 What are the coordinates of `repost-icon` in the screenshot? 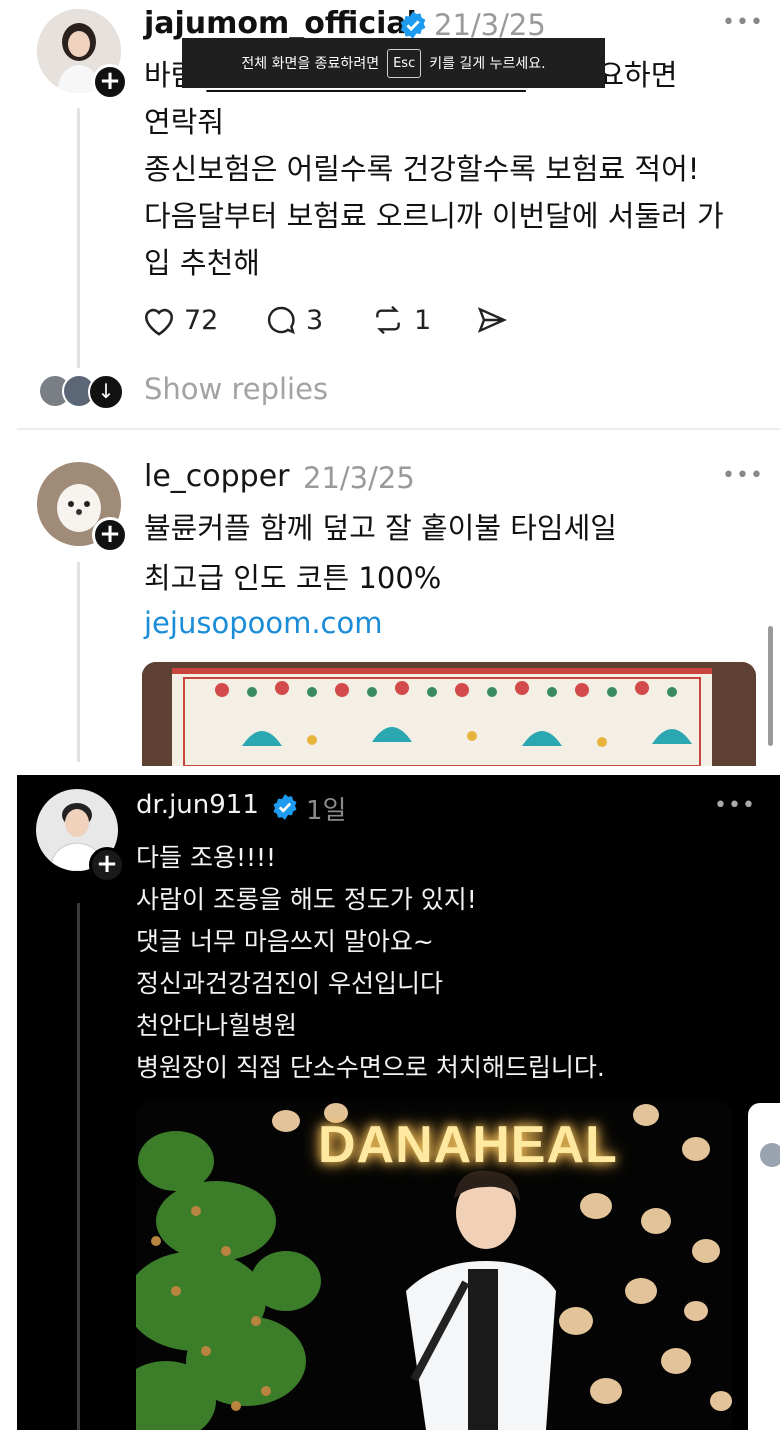 It's located at (388, 320).